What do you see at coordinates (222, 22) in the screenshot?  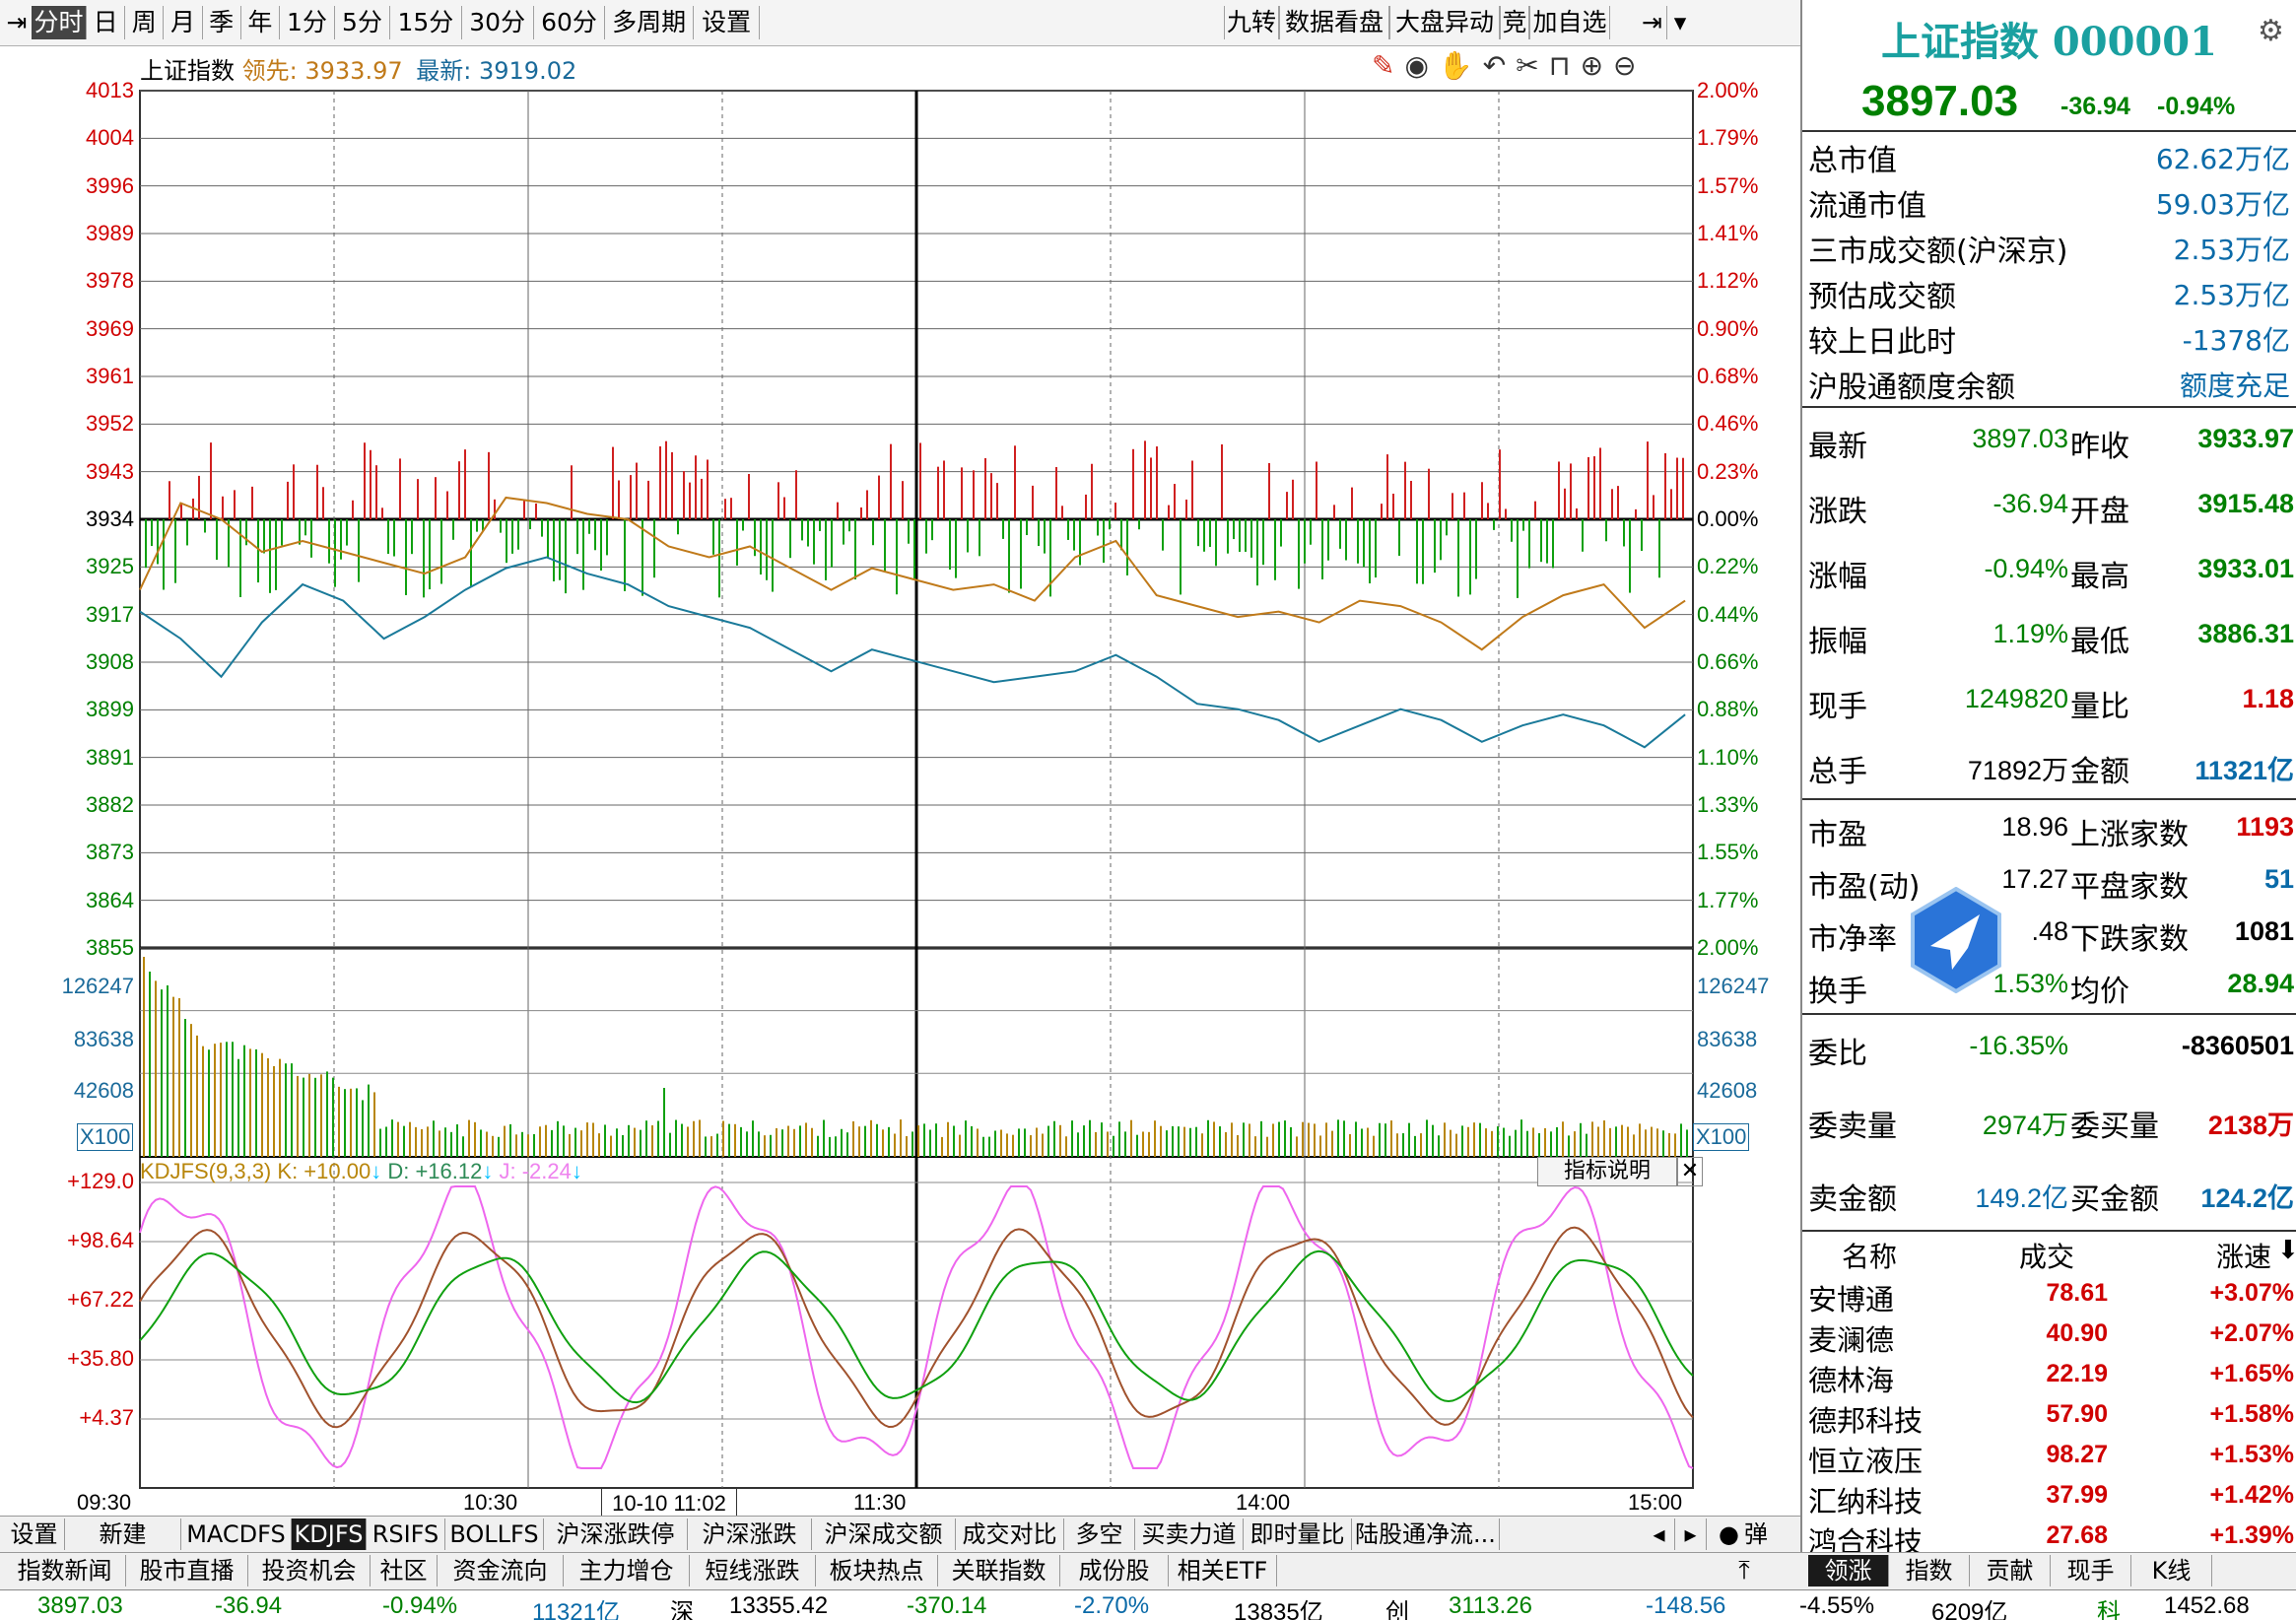 I see `period-tab: 季` at bounding box center [222, 22].